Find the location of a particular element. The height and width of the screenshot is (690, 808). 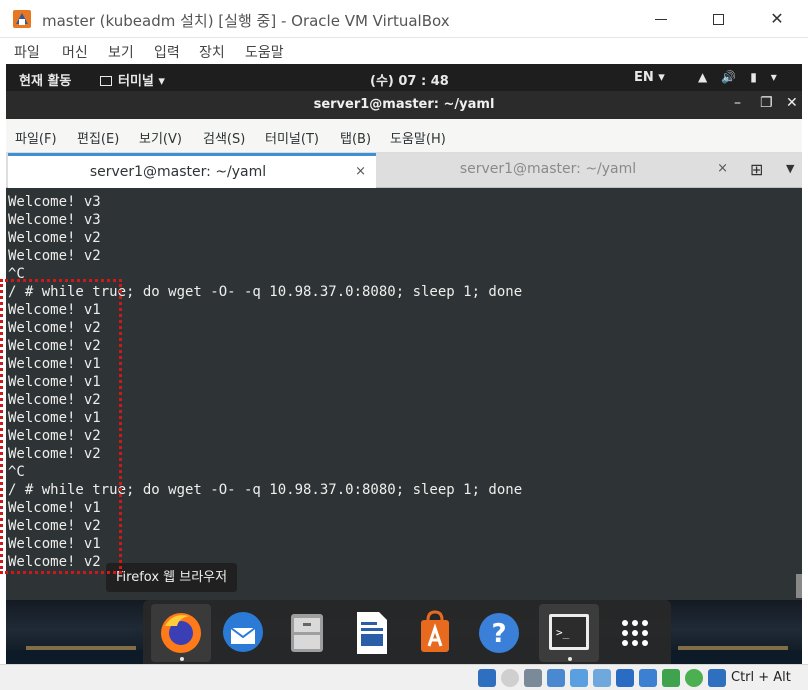

dock-tooltip: Firefox 웹 브라우저 is located at coordinates (172, 577).